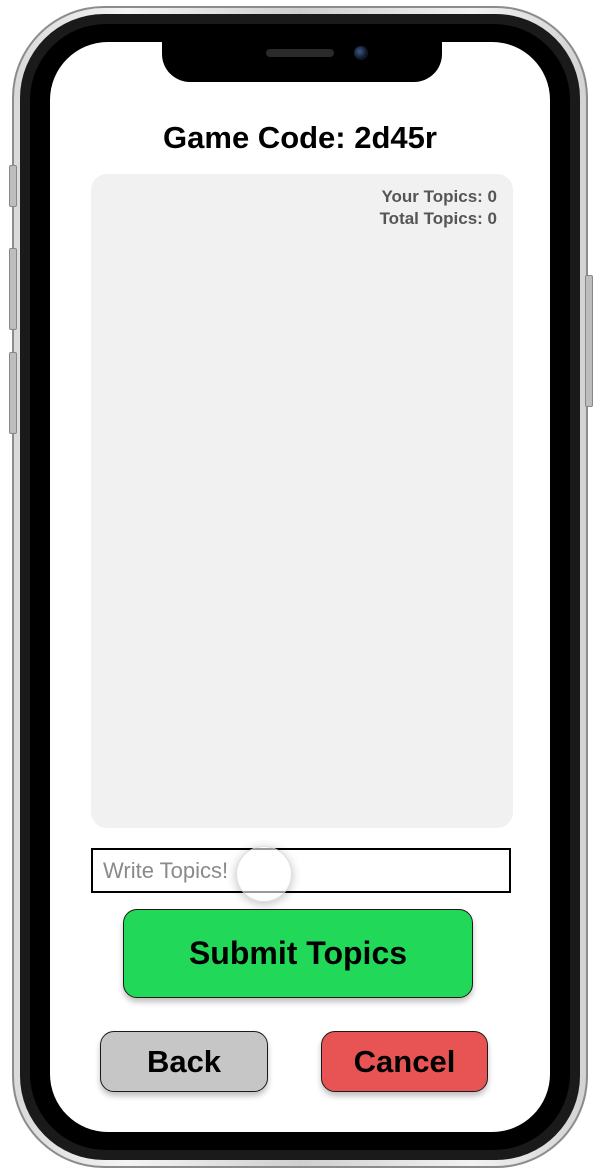  I want to click on back-button: Back, so click(184, 1061).